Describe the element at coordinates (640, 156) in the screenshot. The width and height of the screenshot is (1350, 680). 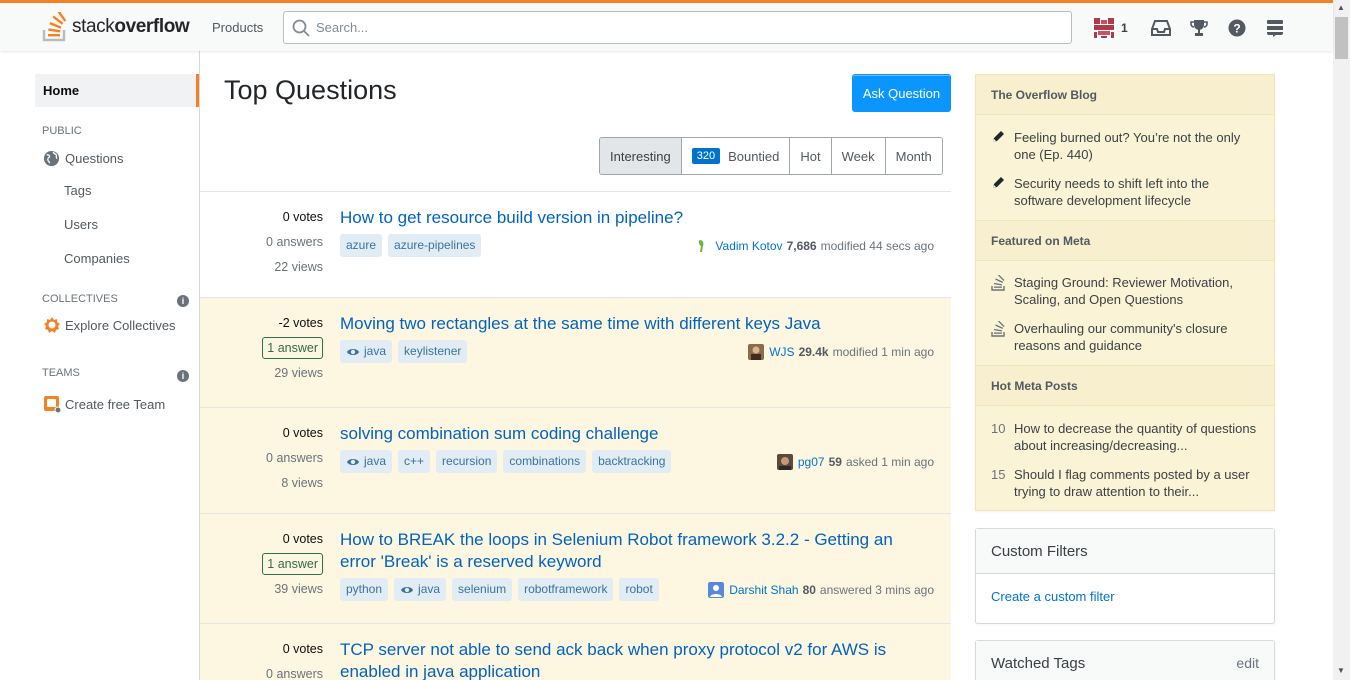
I see `tab-interesting: Interesting` at that location.